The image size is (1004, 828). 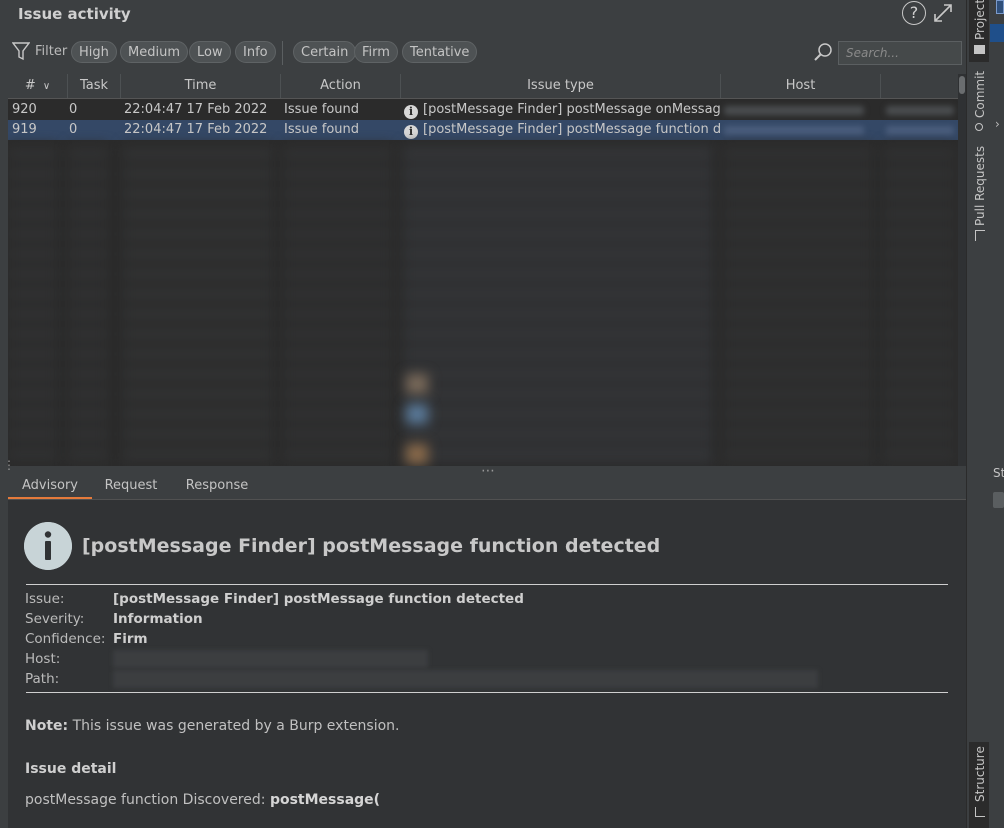 What do you see at coordinates (998, 500) in the screenshot?
I see `toolbar-icon` at bounding box center [998, 500].